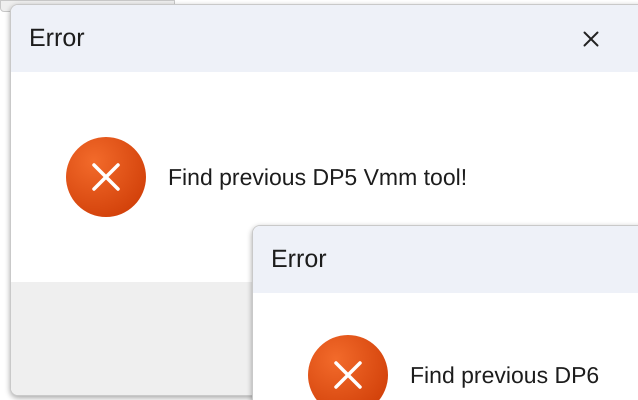  I want to click on error-message: Find previous DP6, so click(505, 375).